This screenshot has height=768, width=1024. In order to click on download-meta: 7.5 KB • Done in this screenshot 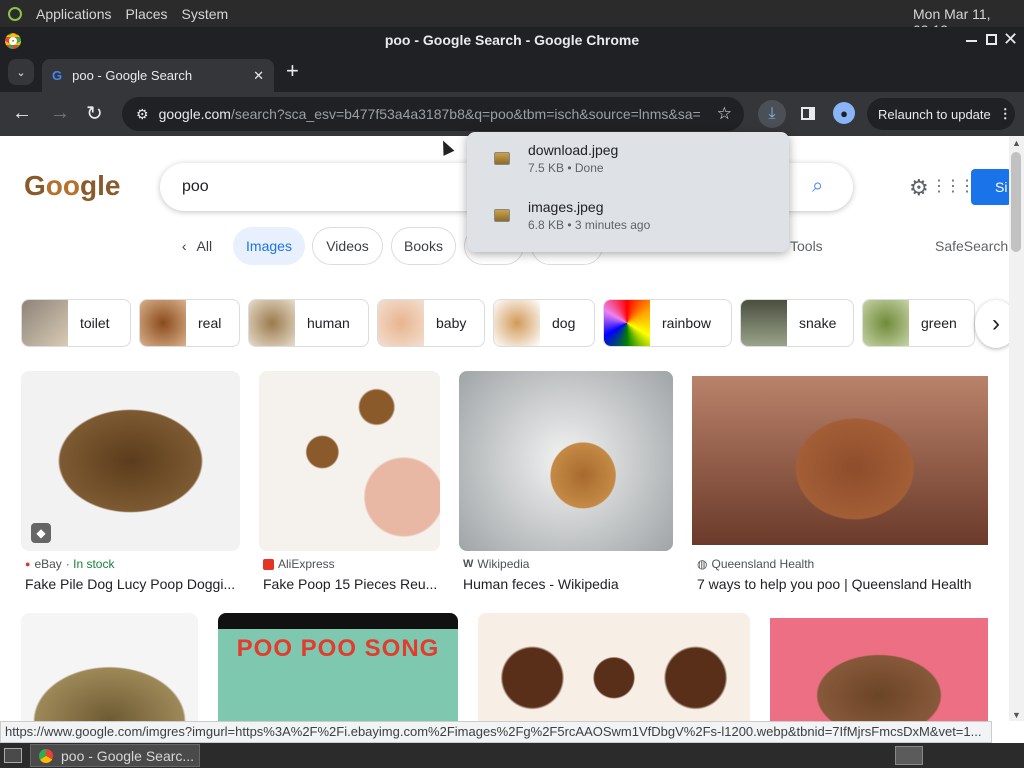, I will do `click(566, 167)`.